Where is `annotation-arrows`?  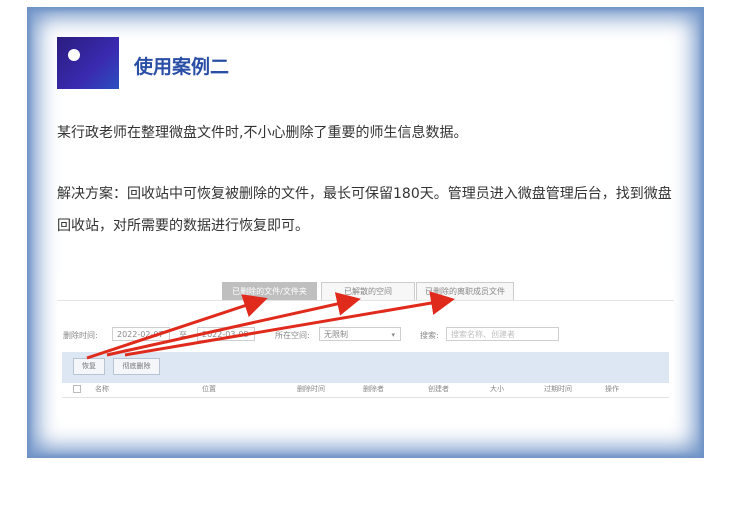
annotation-arrows is located at coordinates (270, 325).